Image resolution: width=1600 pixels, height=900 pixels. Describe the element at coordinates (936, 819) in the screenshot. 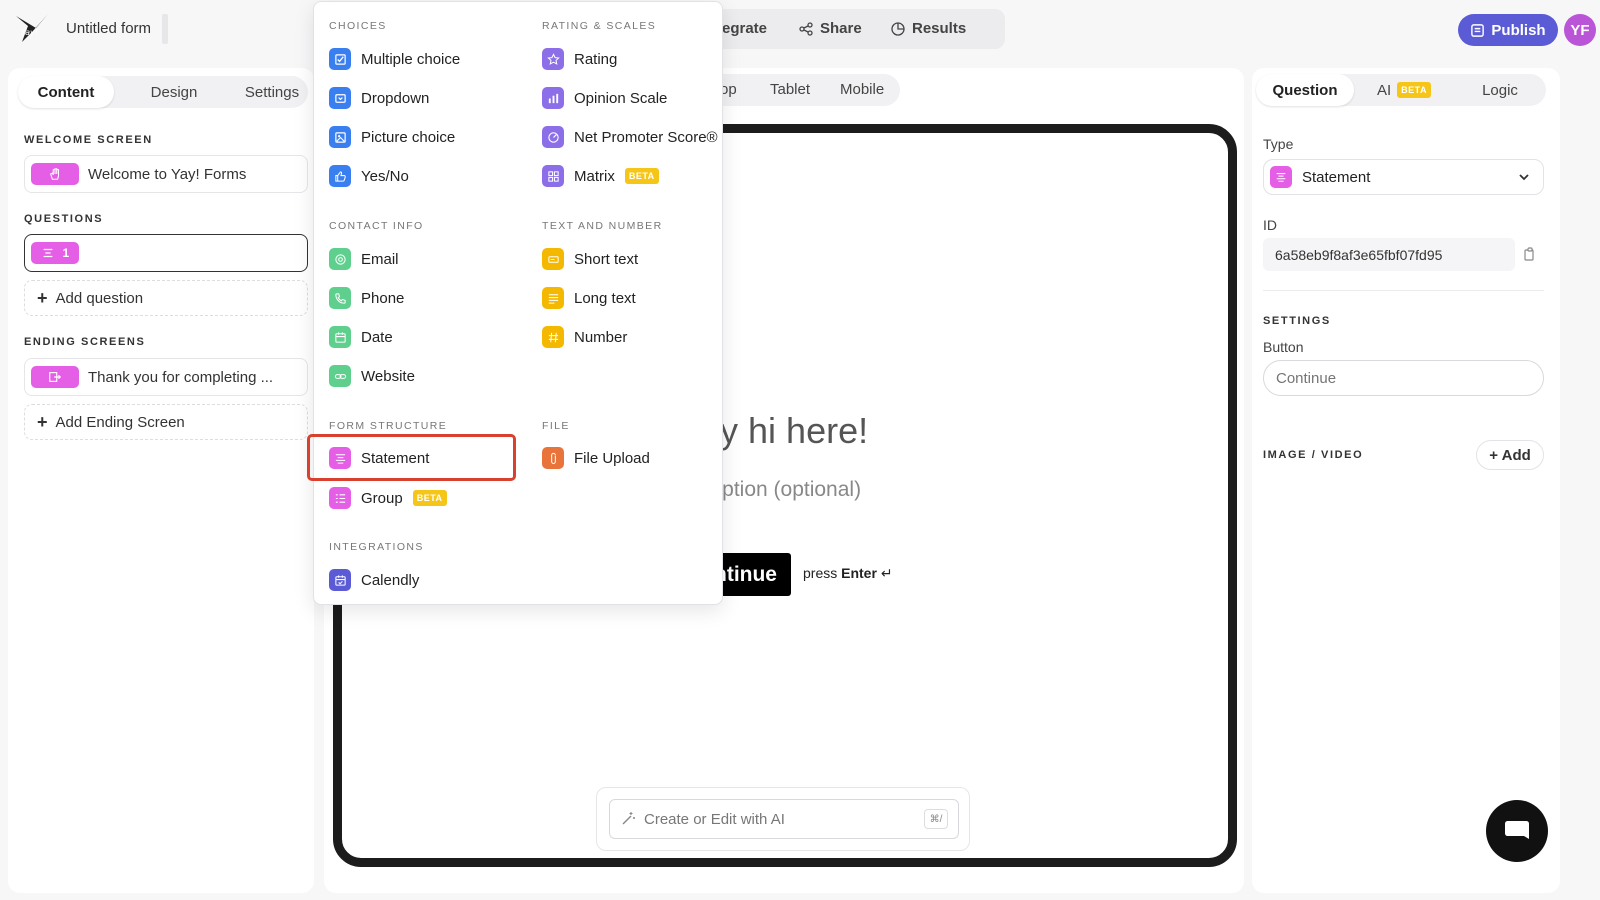

I see `ai-shortcut-badge: ⌘/` at that location.